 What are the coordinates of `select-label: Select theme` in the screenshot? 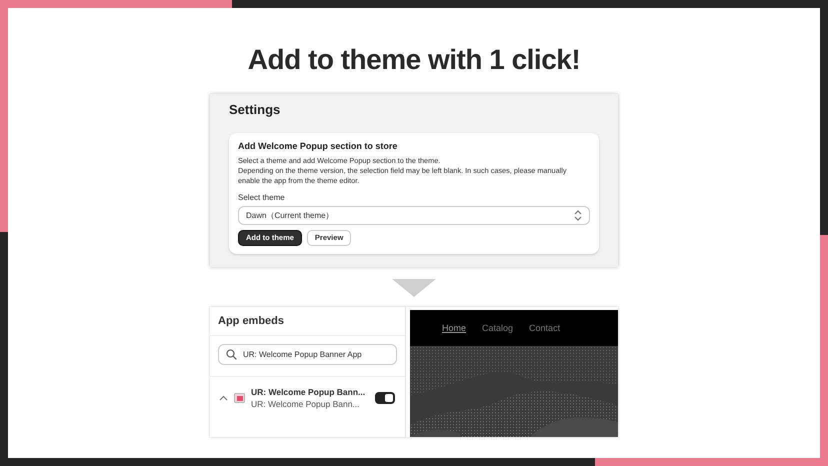 It's located at (262, 197).